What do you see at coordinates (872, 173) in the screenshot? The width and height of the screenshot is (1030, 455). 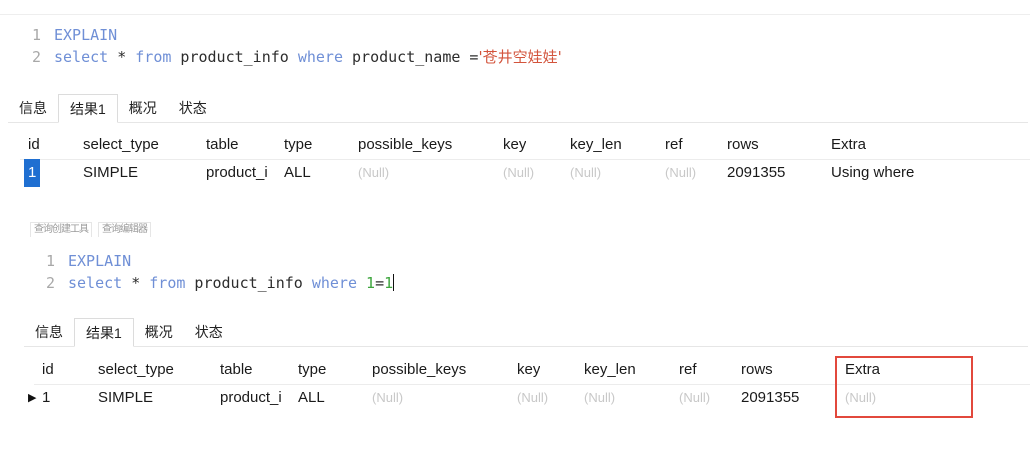 I see `cell-extra: Using where` at bounding box center [872, 173].